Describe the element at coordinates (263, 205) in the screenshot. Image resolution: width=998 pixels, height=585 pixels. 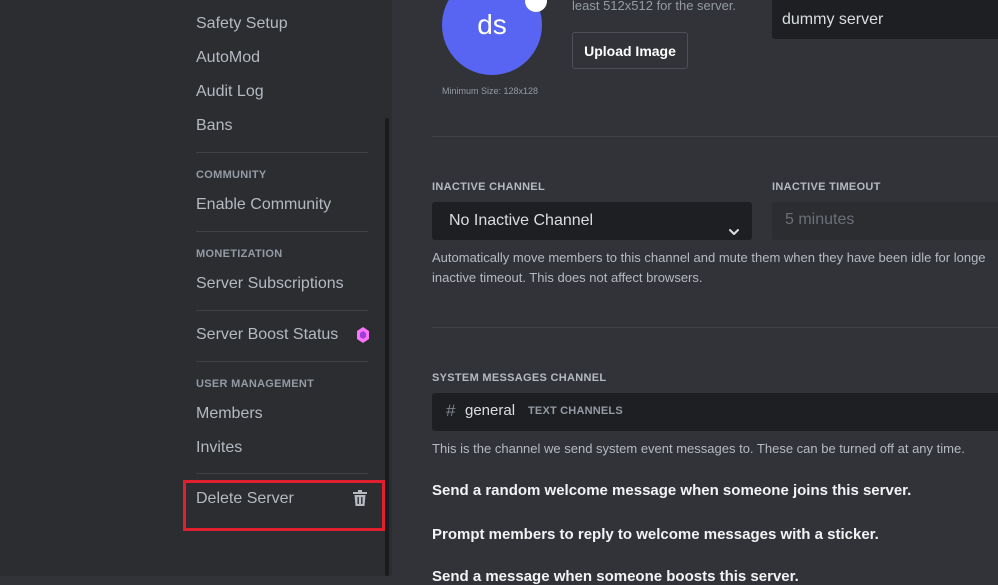
I see `sidebar-item-enable-community: Enable Community` at that location.